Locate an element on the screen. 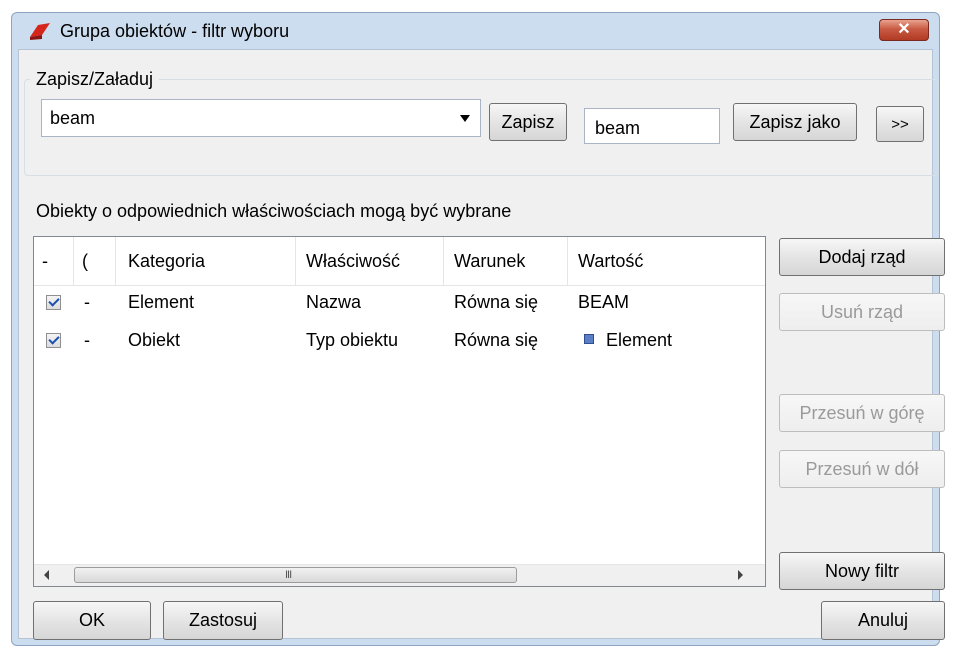 The height and width of the screenshot is (659, 953). remove-row-button: Usuń rząd is located at coordinates (862, 312).